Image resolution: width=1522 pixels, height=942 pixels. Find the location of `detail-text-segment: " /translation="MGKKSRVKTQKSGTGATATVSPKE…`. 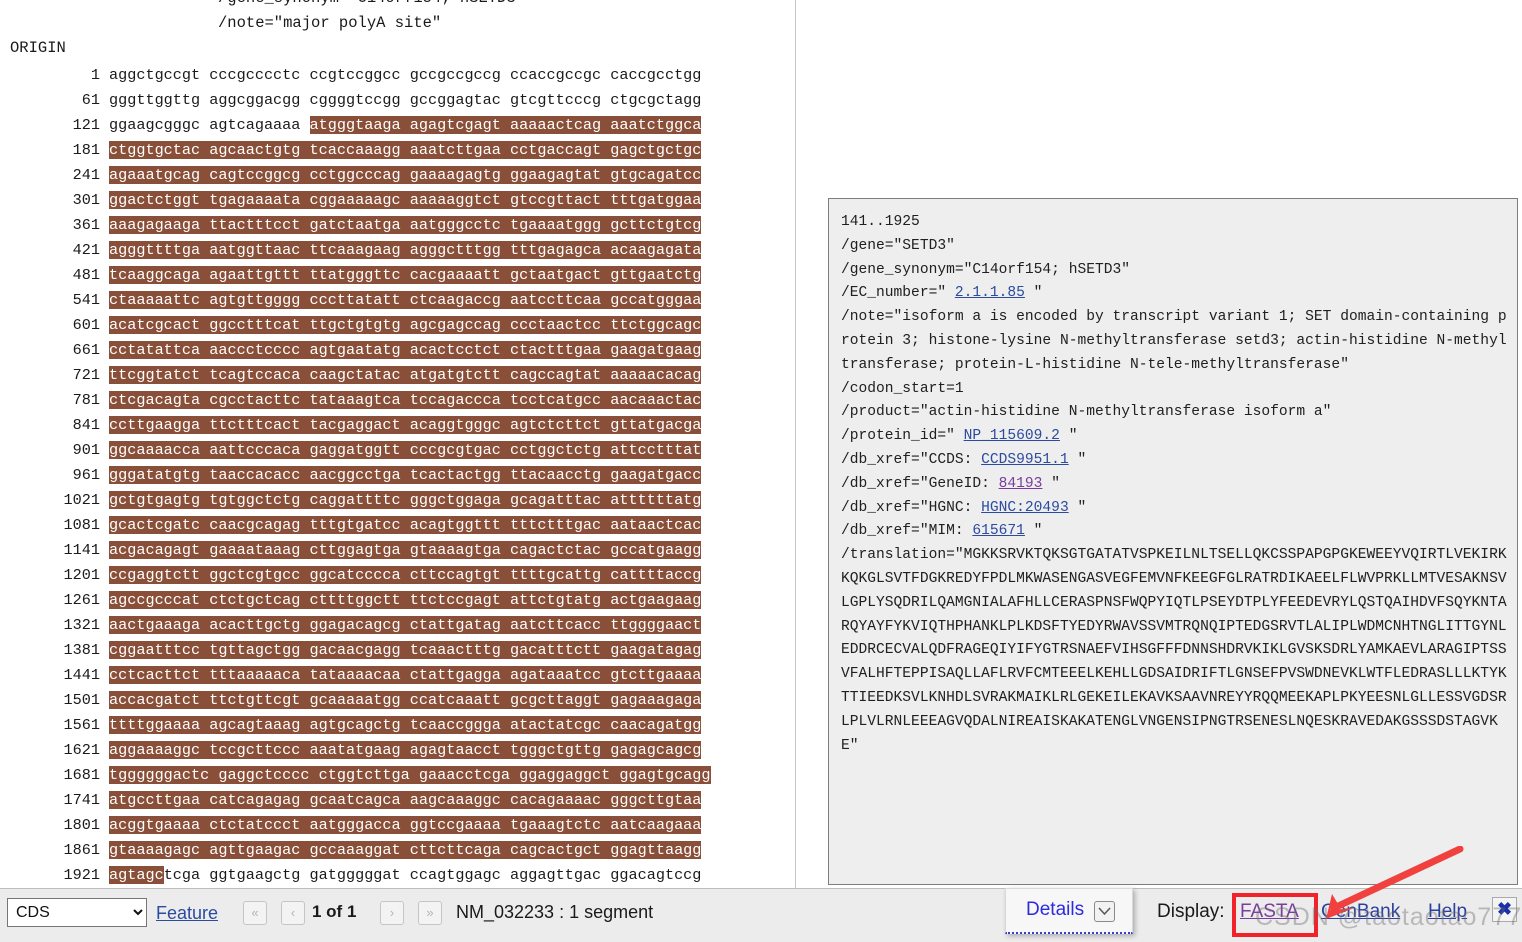

detail-text-segment: " /translation="MGKKSRVKTQKSGTGATATVSPKE… is located at coordinates (1174, 638).